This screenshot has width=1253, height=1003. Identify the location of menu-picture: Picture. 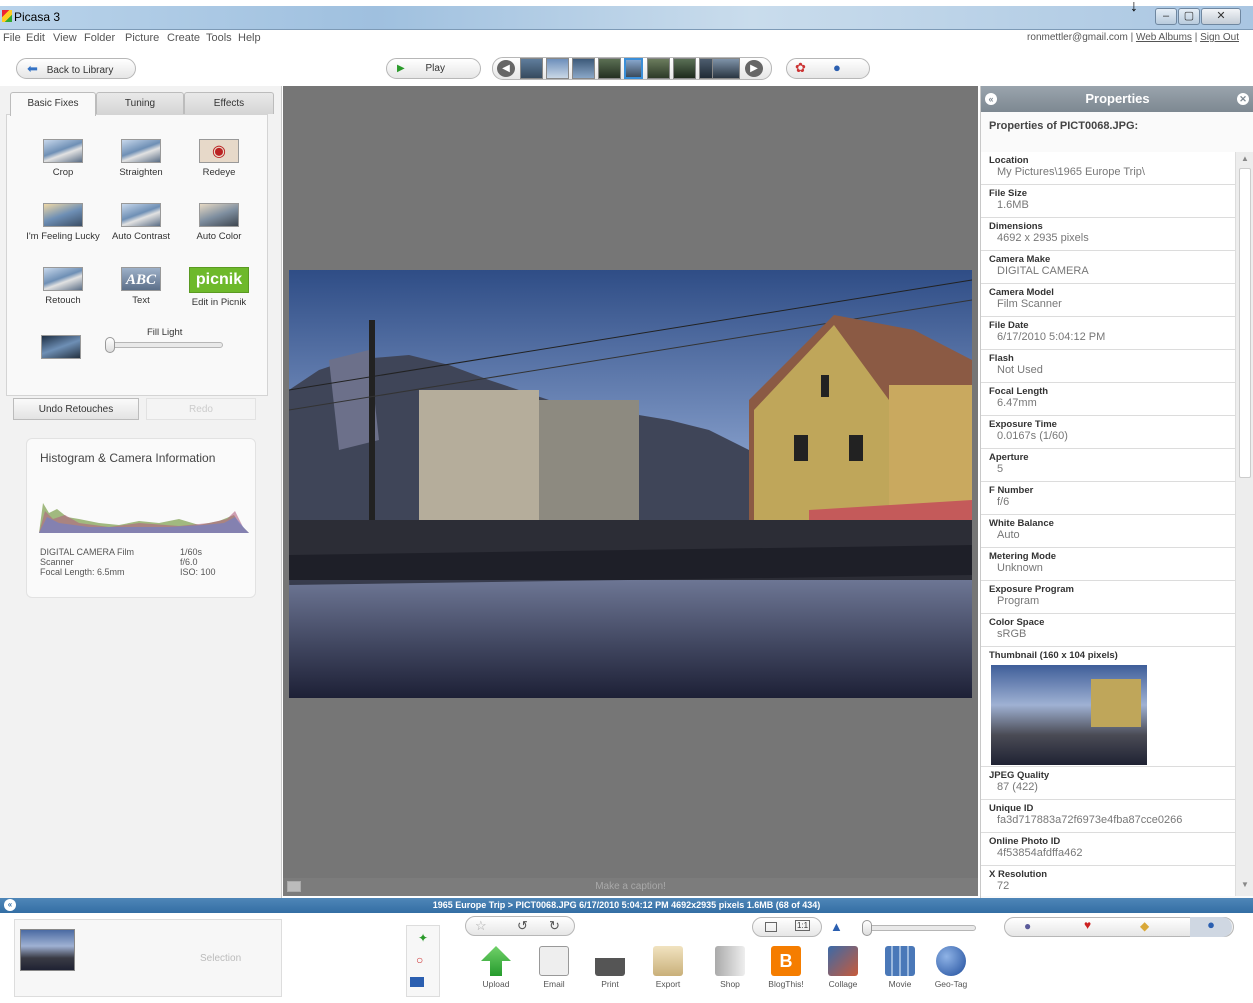
(142, 38).